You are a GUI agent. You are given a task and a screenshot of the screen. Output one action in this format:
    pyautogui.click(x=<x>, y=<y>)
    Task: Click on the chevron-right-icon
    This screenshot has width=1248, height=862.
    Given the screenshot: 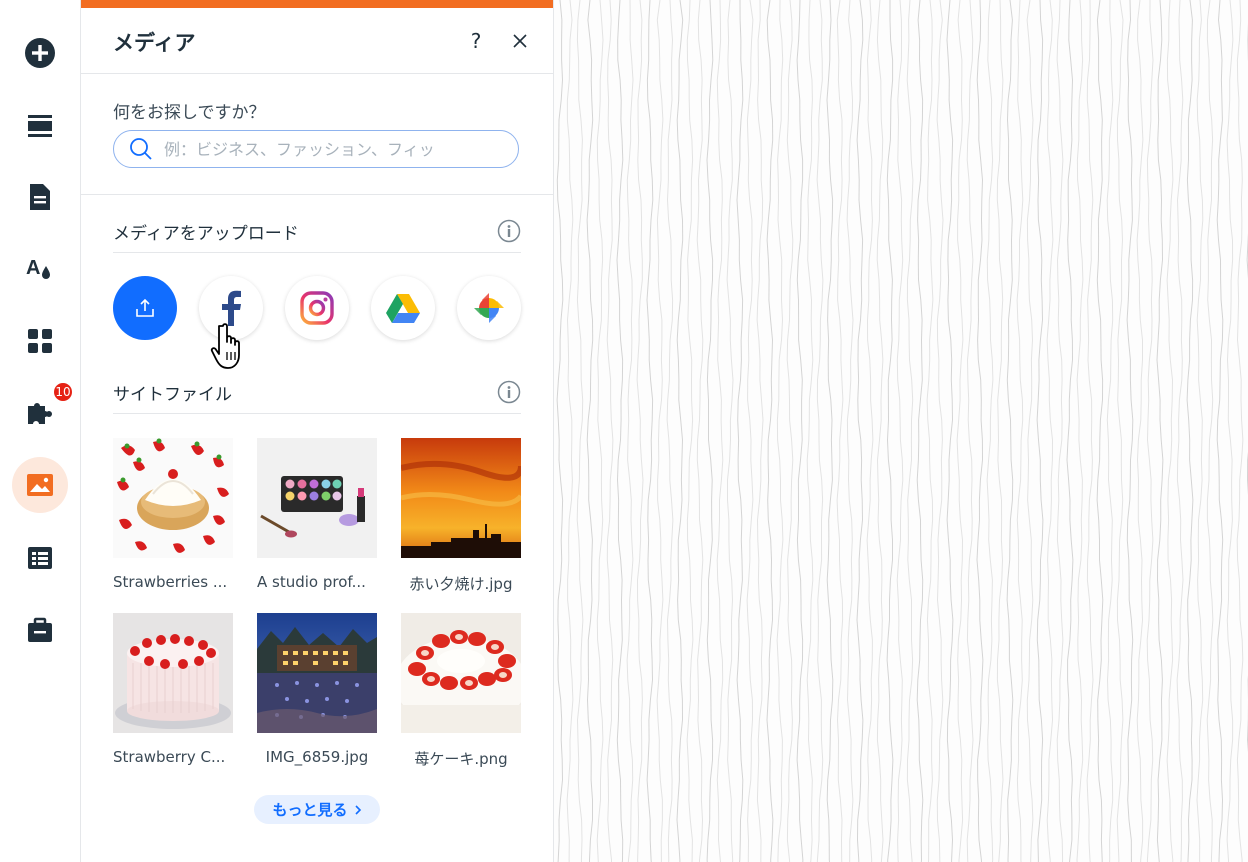 What is the action you would take?
    pyautogui.click(x=357, y=809)
    